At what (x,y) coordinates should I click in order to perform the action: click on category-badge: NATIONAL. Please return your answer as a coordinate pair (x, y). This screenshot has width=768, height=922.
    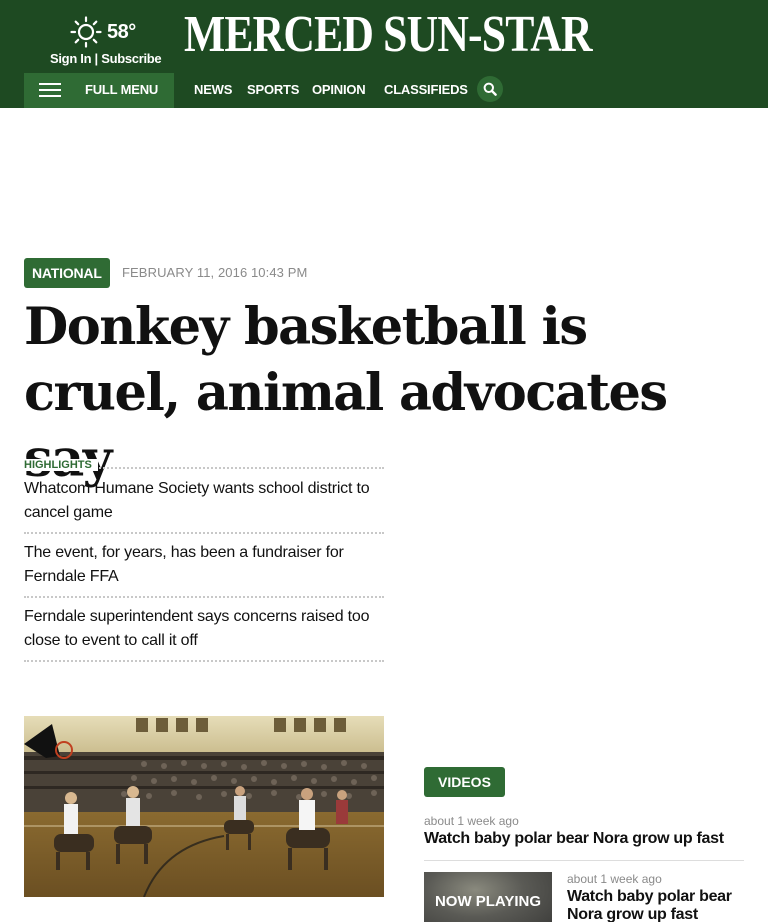
    Looking at the image, I should click on (67, 273).